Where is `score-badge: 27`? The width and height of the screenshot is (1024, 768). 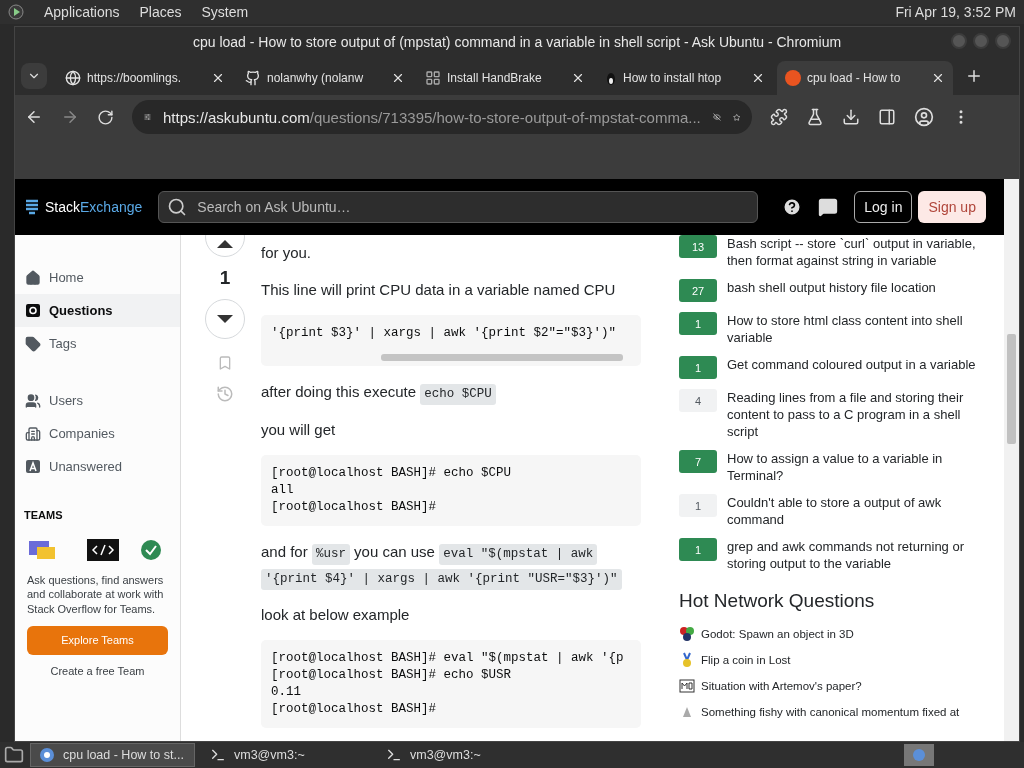
score-badge: 27 is located at coordinates (698, 290).